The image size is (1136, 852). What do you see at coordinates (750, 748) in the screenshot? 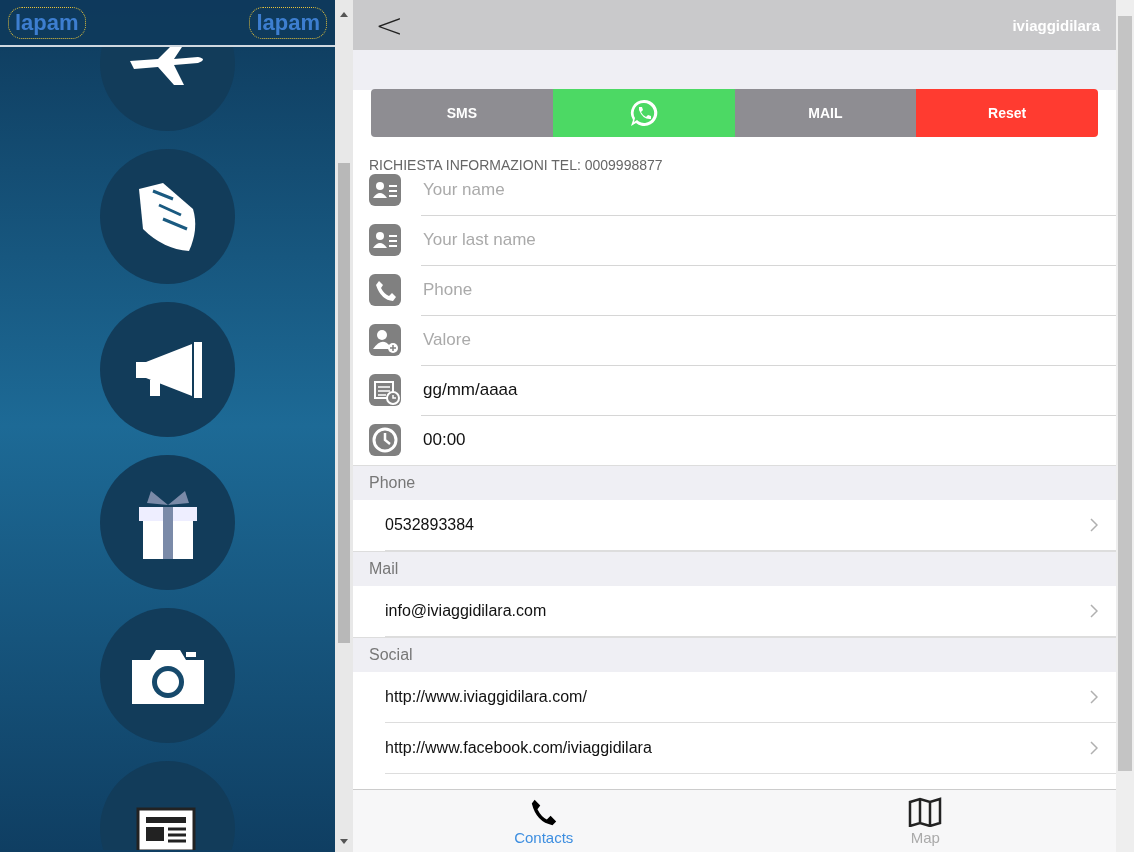
I see `list-item: http://www.facebook.com/iviaggidilara` at bounding box center [750, 748].